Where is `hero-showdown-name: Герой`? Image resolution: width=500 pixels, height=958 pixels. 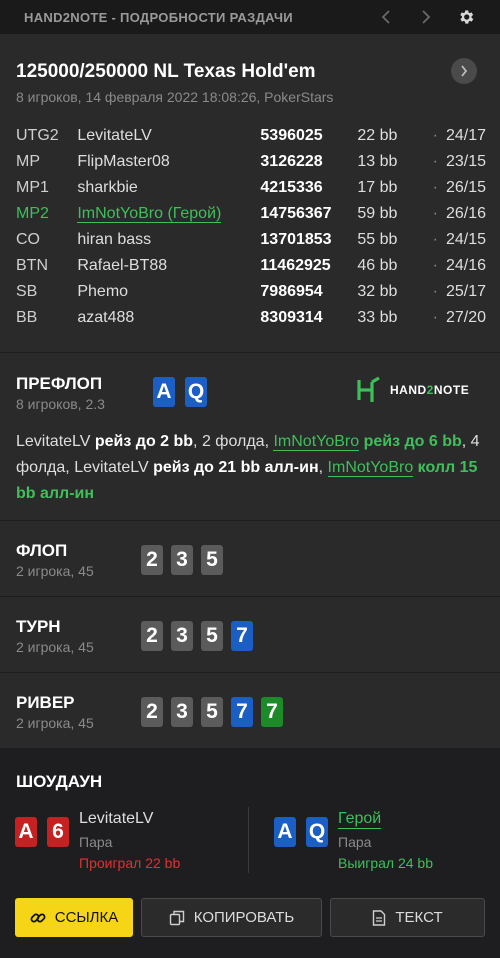 hero-showdown-name: Герой is located at coordinates (360, 819).